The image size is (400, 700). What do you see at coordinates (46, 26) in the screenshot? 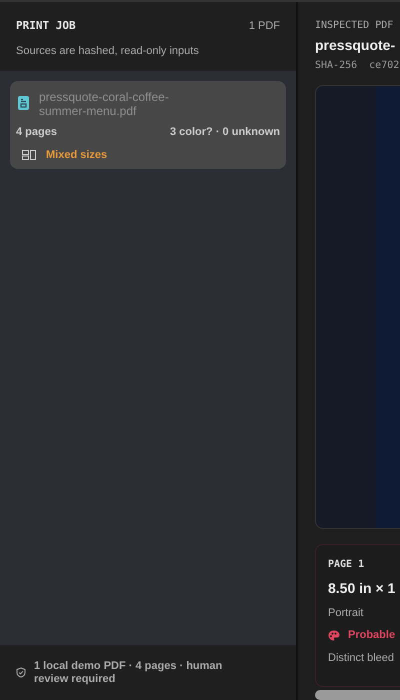
I see `panel-title: PRINT JOB` at bounding box center [46, 26].